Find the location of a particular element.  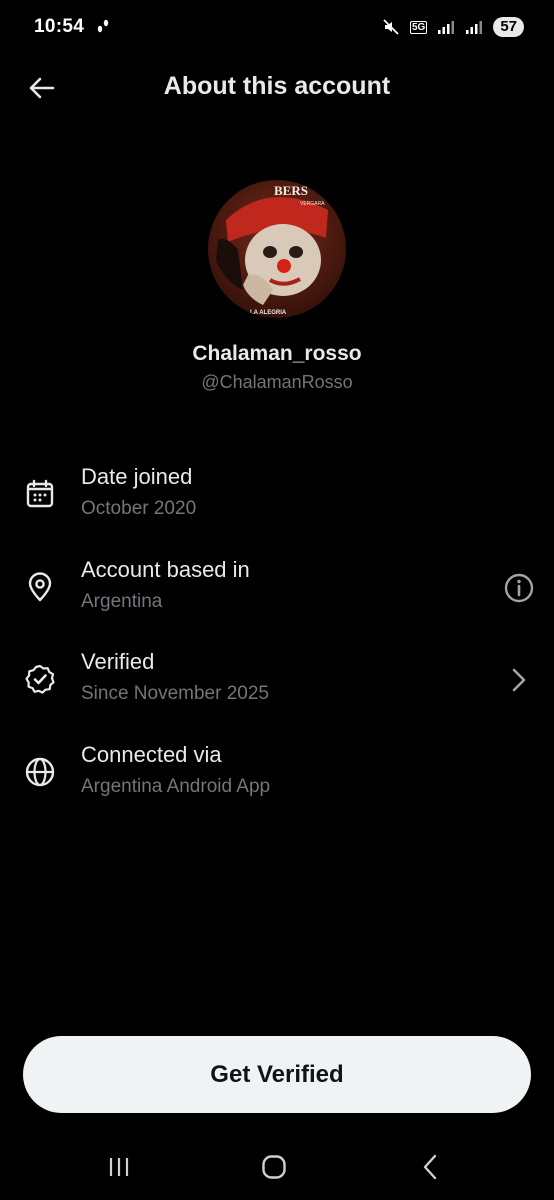

get-verified-button: Get Verified is located at coordinates (277, 1074).